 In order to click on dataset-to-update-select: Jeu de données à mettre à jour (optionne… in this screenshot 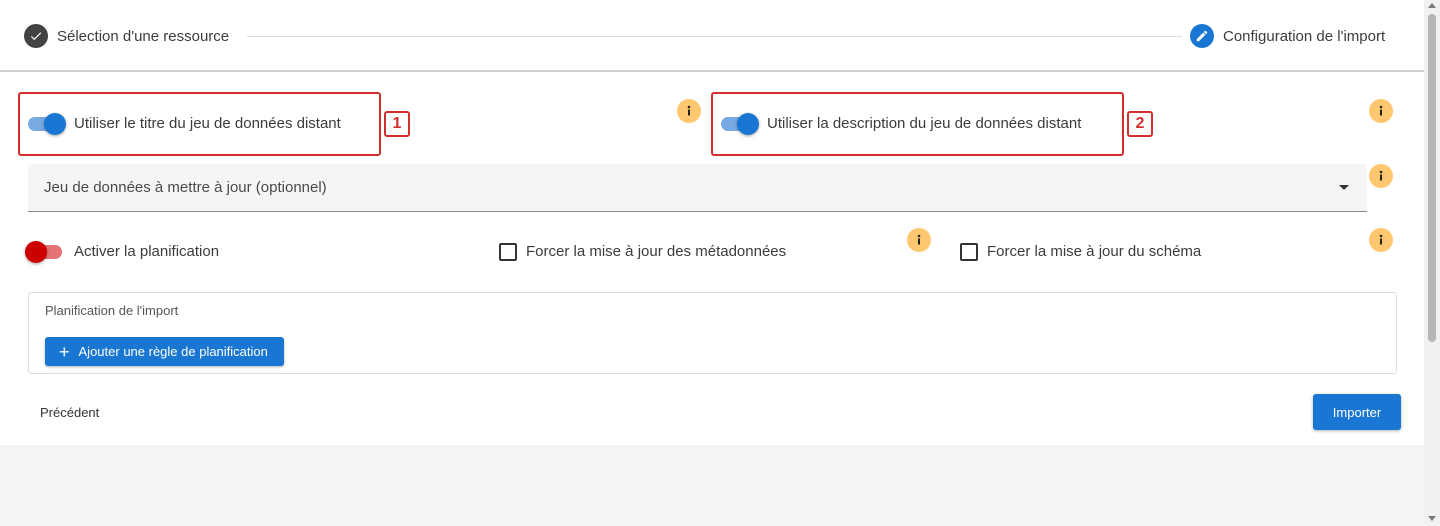, I will do `click(697, 188)`.